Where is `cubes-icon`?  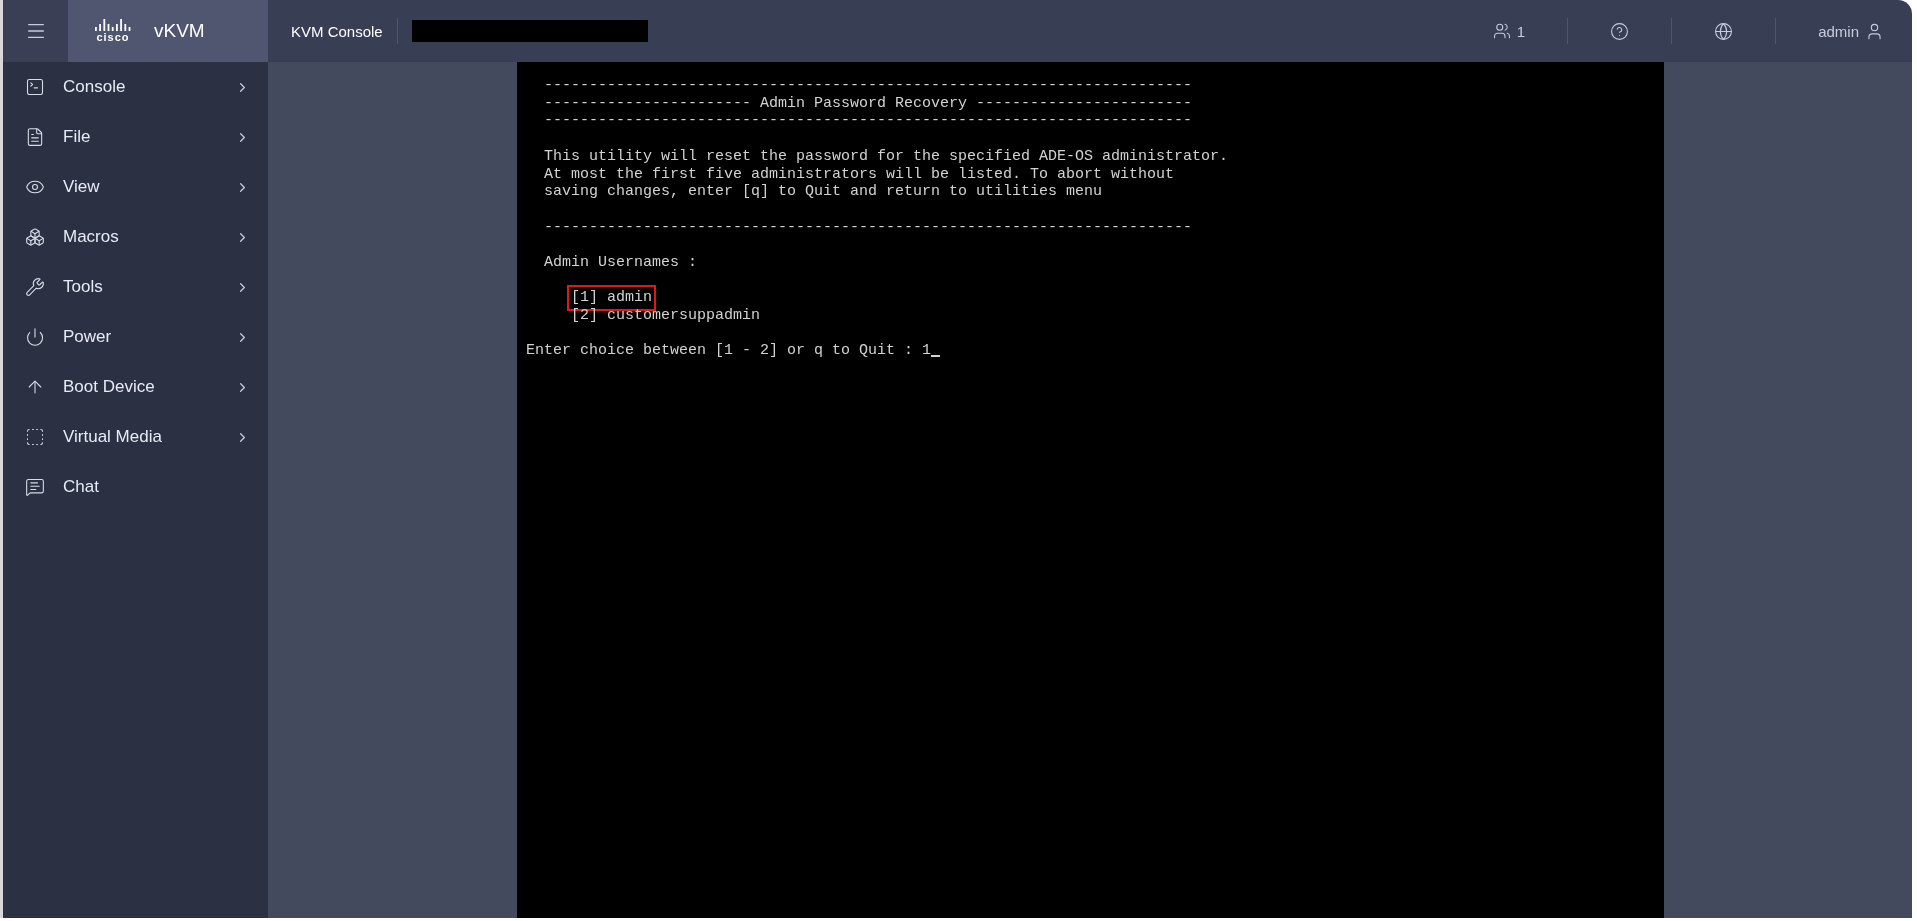
cubes-icon is located at coordinates (35, 237).